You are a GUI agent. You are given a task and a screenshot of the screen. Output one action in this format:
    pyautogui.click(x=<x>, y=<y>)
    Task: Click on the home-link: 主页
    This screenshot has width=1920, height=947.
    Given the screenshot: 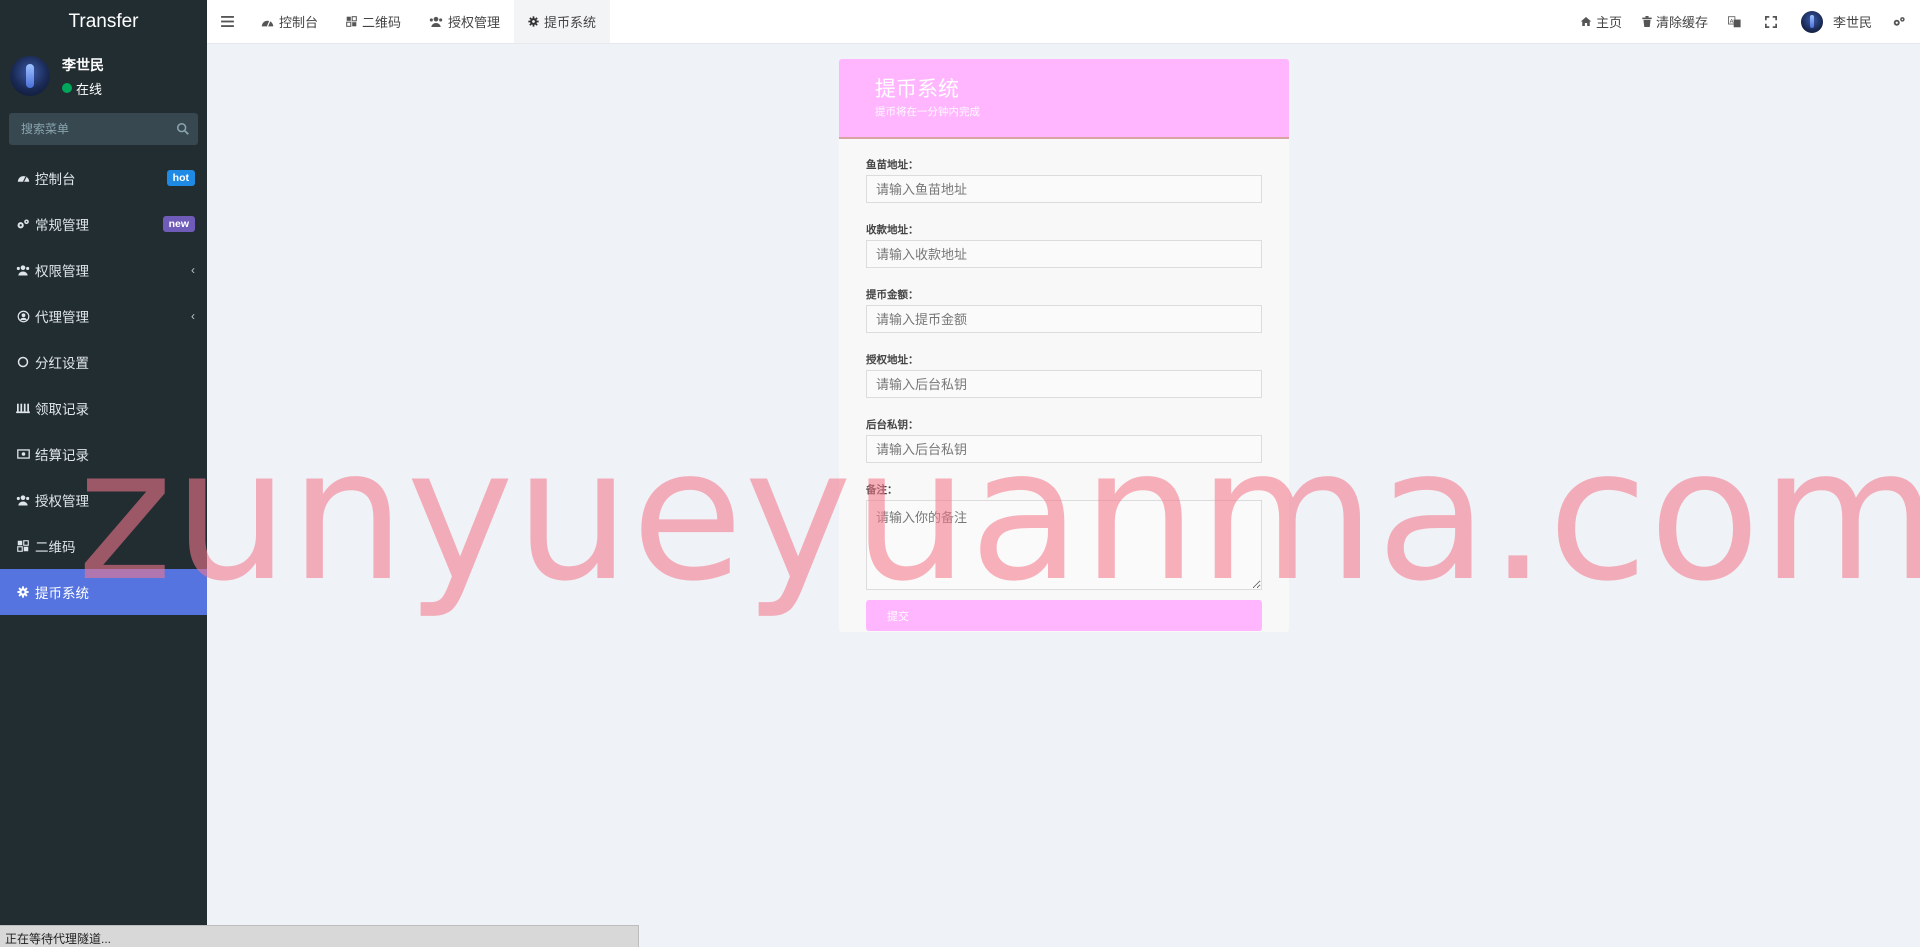 What is the action you would take?
    pyautogui.click(x=1601, y=22)
    